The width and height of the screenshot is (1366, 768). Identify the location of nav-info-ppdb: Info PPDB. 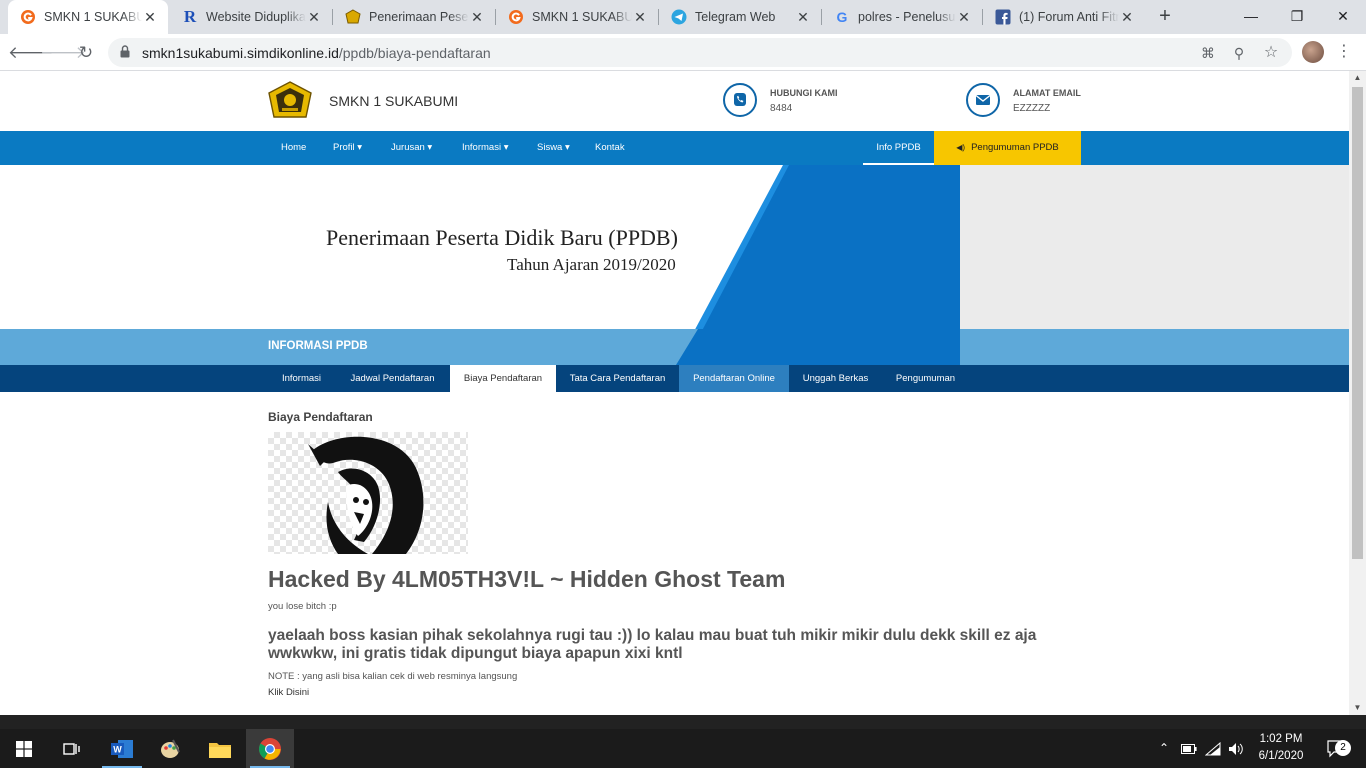
(898, 148).